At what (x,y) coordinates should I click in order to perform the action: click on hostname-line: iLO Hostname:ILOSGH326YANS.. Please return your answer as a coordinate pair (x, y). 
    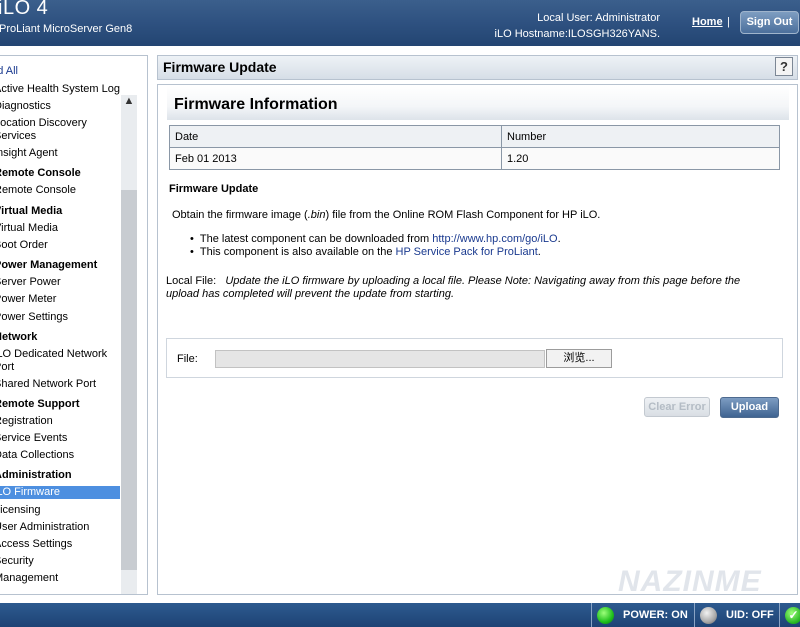
    Looking at the image, I should click on (577, 34).